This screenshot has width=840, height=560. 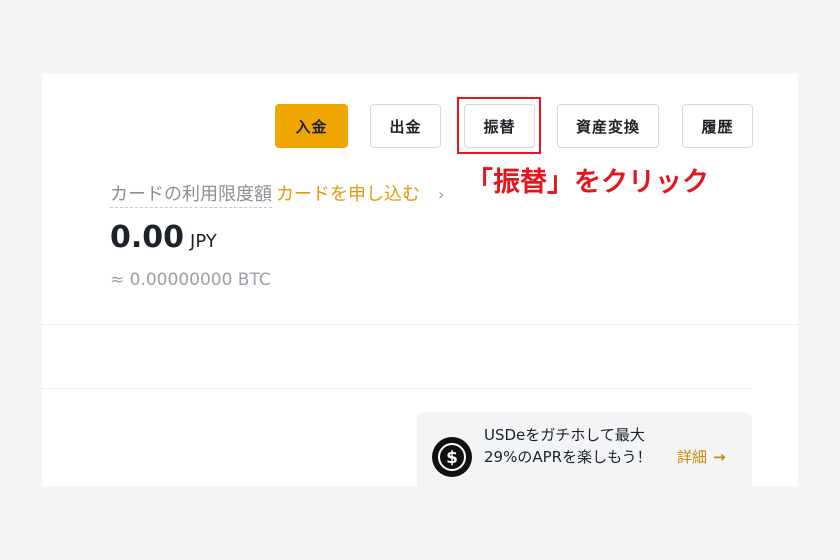 I want to click on transfer-highlight-box, so click(x=499, y=125).